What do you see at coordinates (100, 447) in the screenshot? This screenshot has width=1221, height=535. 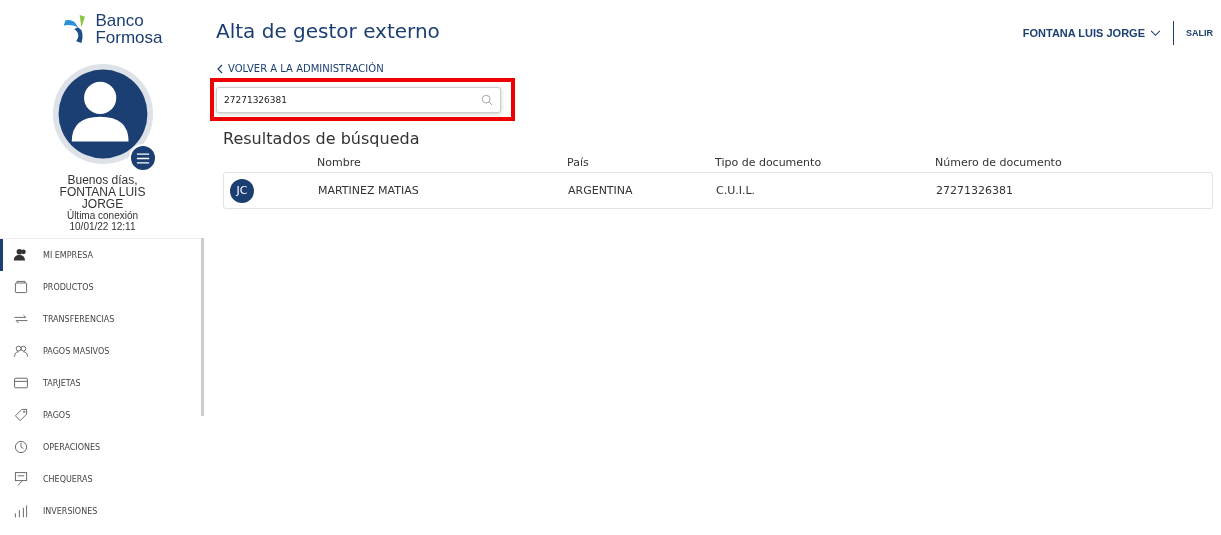 I see `sidebar-item: OPERACIONES` at bounding box center [100, 447].